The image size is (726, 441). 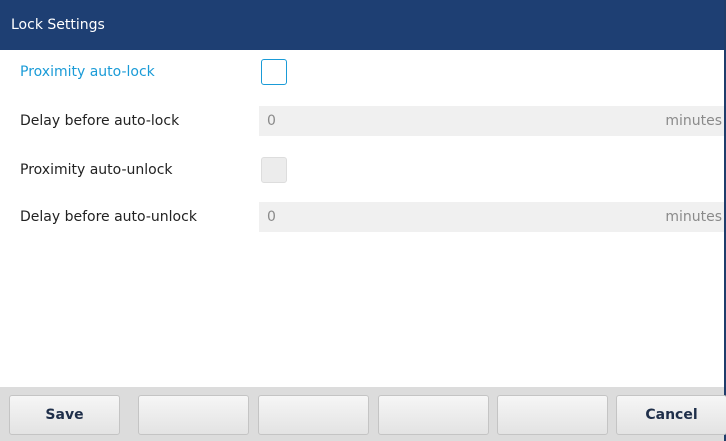 I want to click on proximity-auto-lock-checkbox, so click(x=274, y=72).